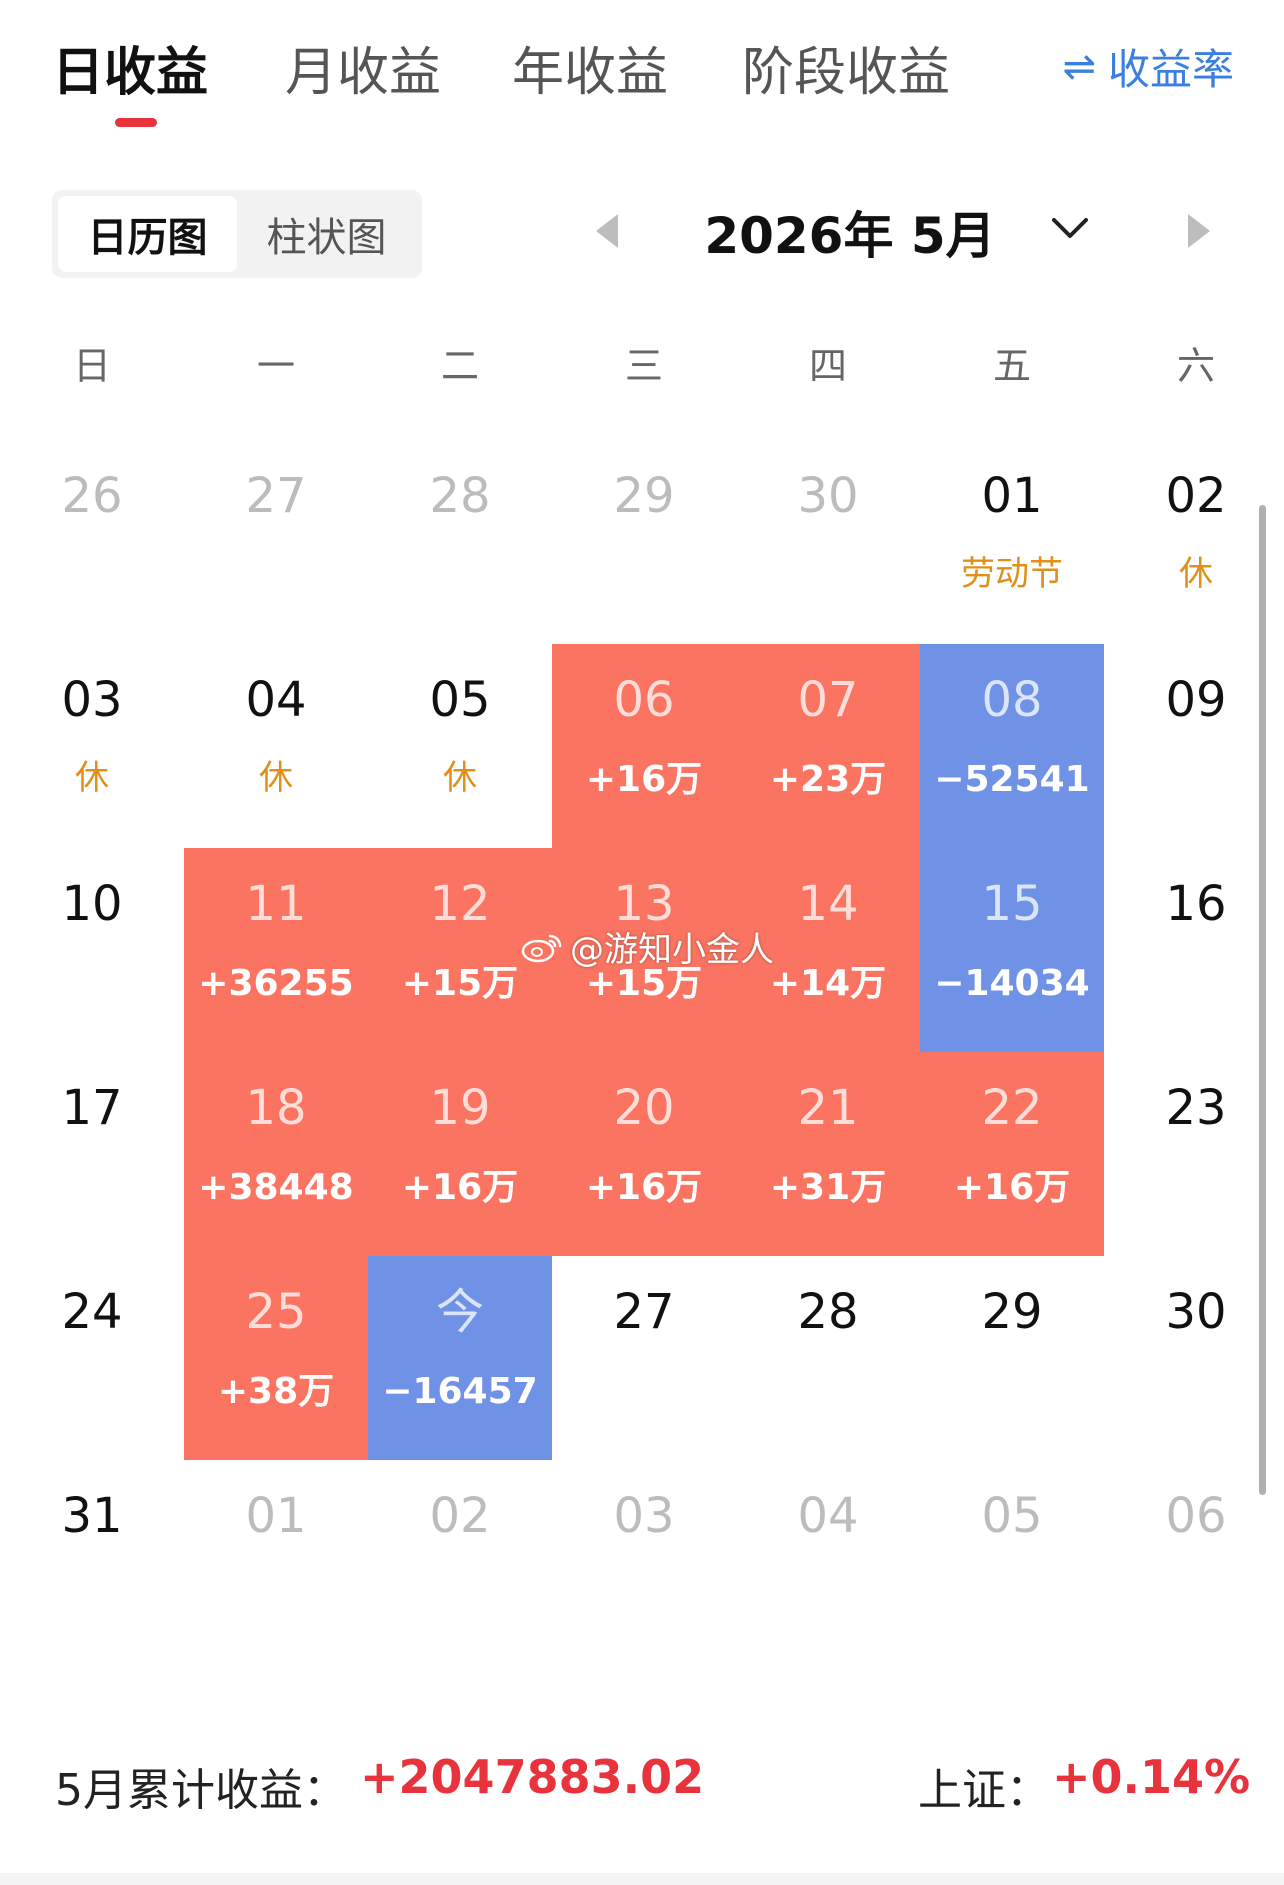 The image size is (1284, 1885). What do you see at coordinates (1194, 542) in the screenshot?
I see `calendar-day: 02 休` at bounding box center [1194, 542].